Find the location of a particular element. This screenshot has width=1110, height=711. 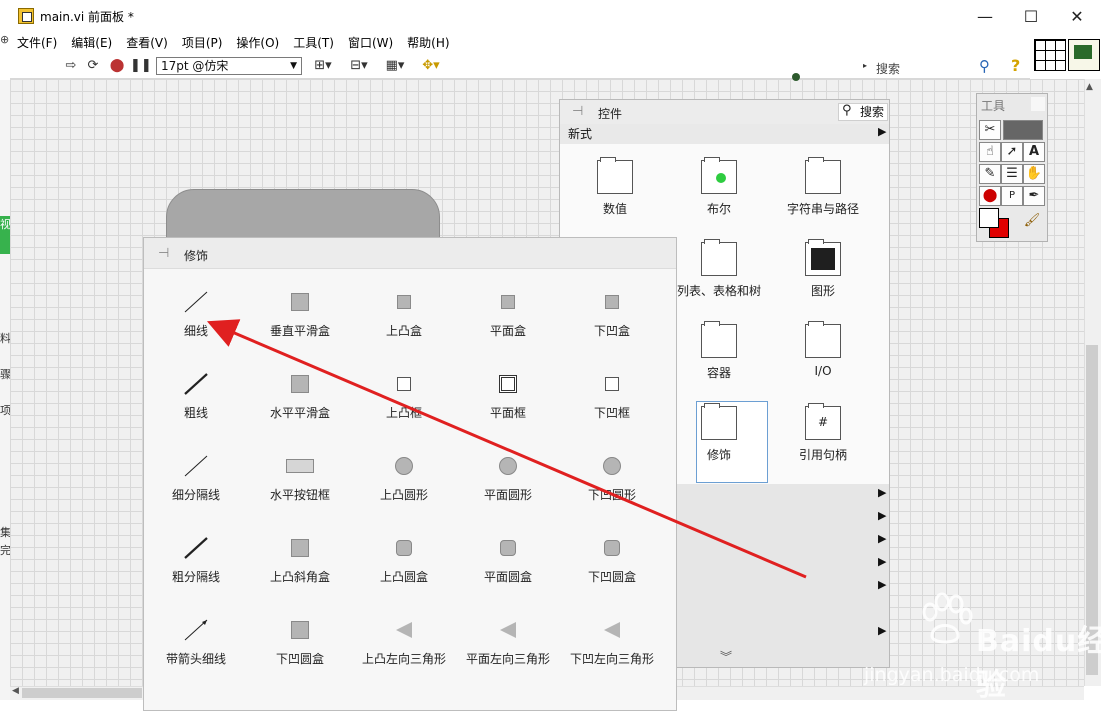

baidu-paw-logo is located at coordinates (947, 618).